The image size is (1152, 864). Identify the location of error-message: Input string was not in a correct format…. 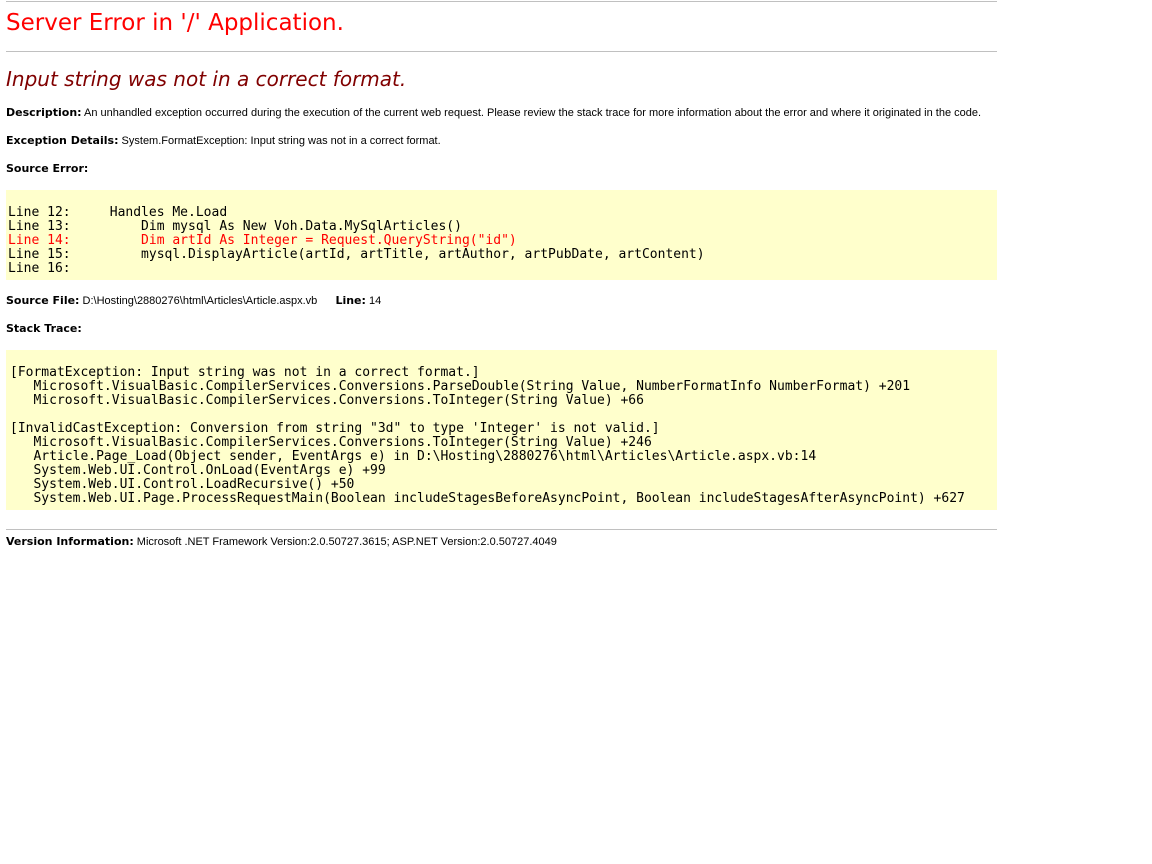
(206, 79).